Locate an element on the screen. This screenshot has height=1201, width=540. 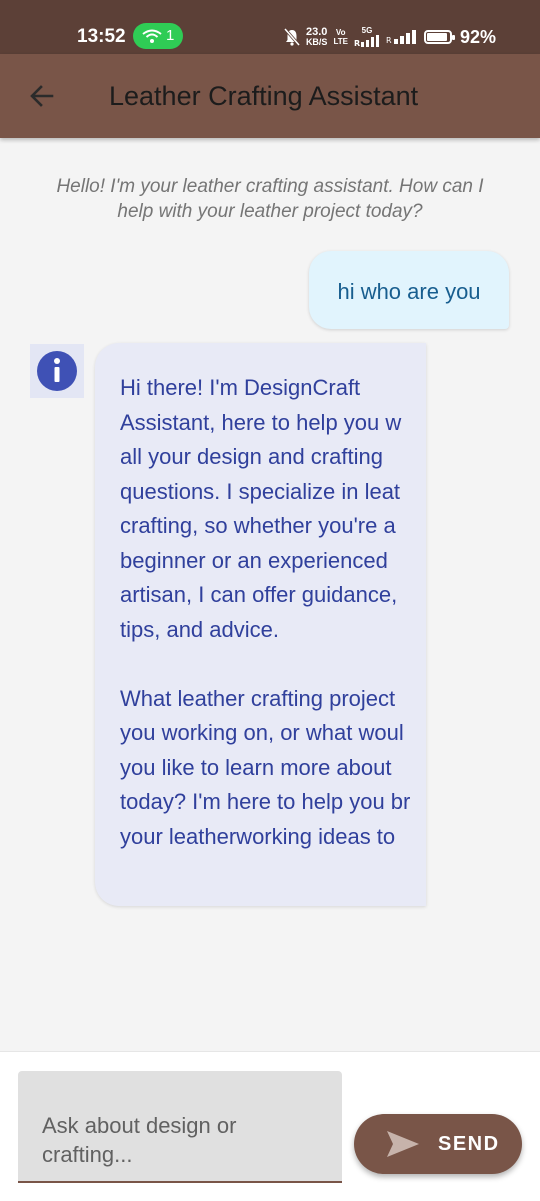
volte-indicator: Vo LTE is located at coordinates (340, 37).